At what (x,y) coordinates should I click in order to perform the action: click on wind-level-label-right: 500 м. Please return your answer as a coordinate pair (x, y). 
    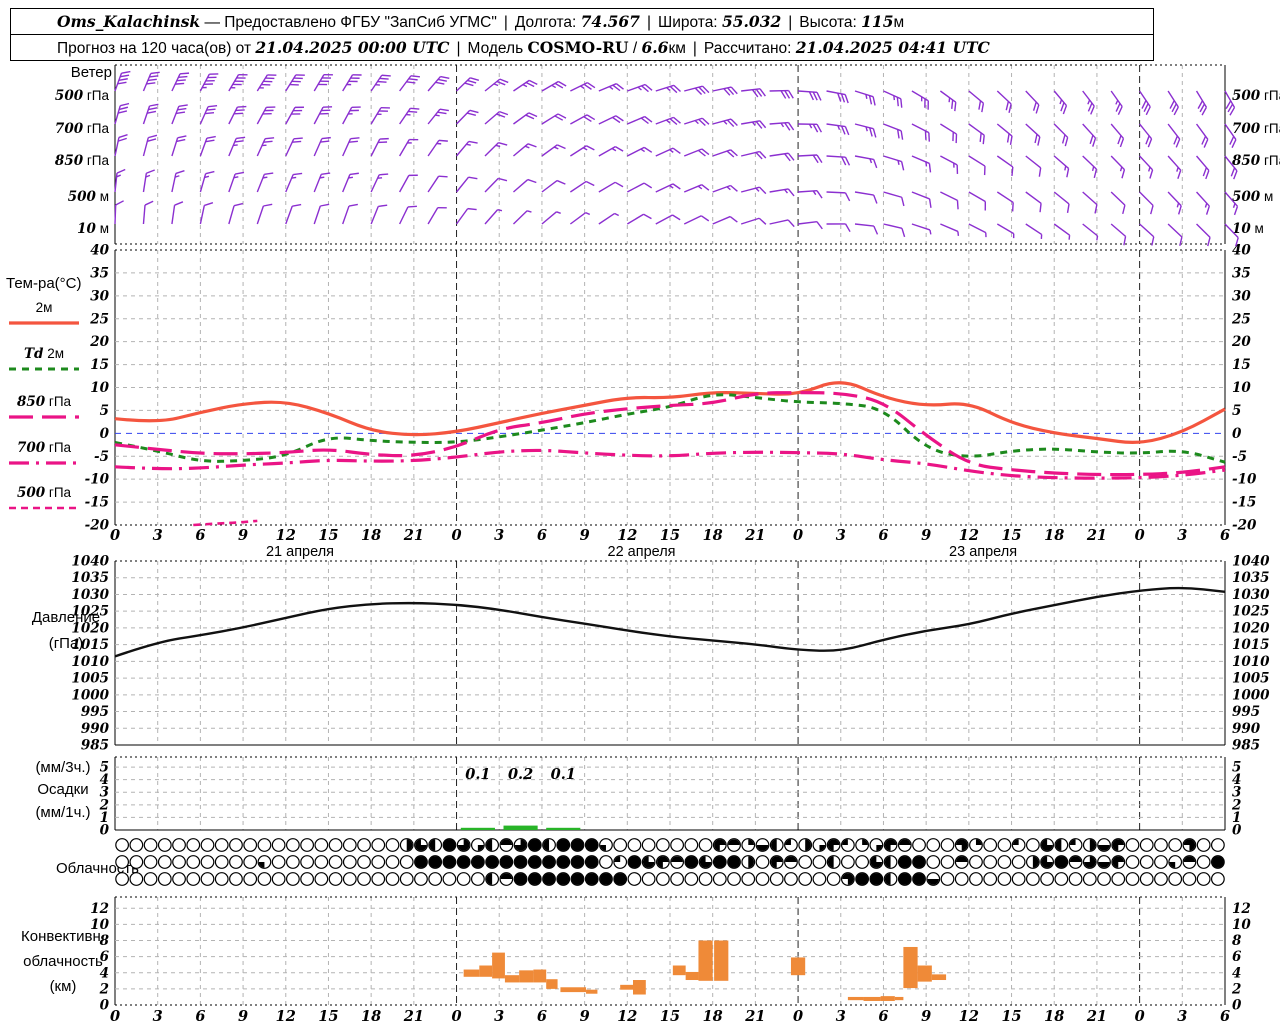
    Looking at the image, I should click on (1252, 197).